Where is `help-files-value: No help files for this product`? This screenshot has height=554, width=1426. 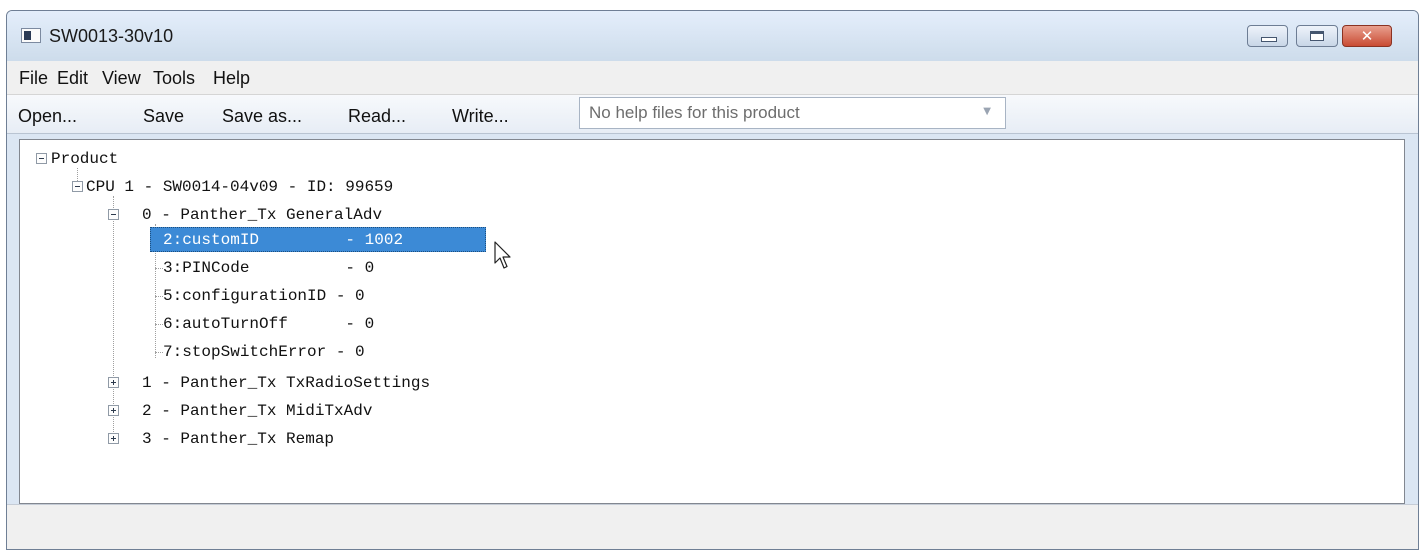 help-files-value: No help files for this product is located at coordinates (694, 112).